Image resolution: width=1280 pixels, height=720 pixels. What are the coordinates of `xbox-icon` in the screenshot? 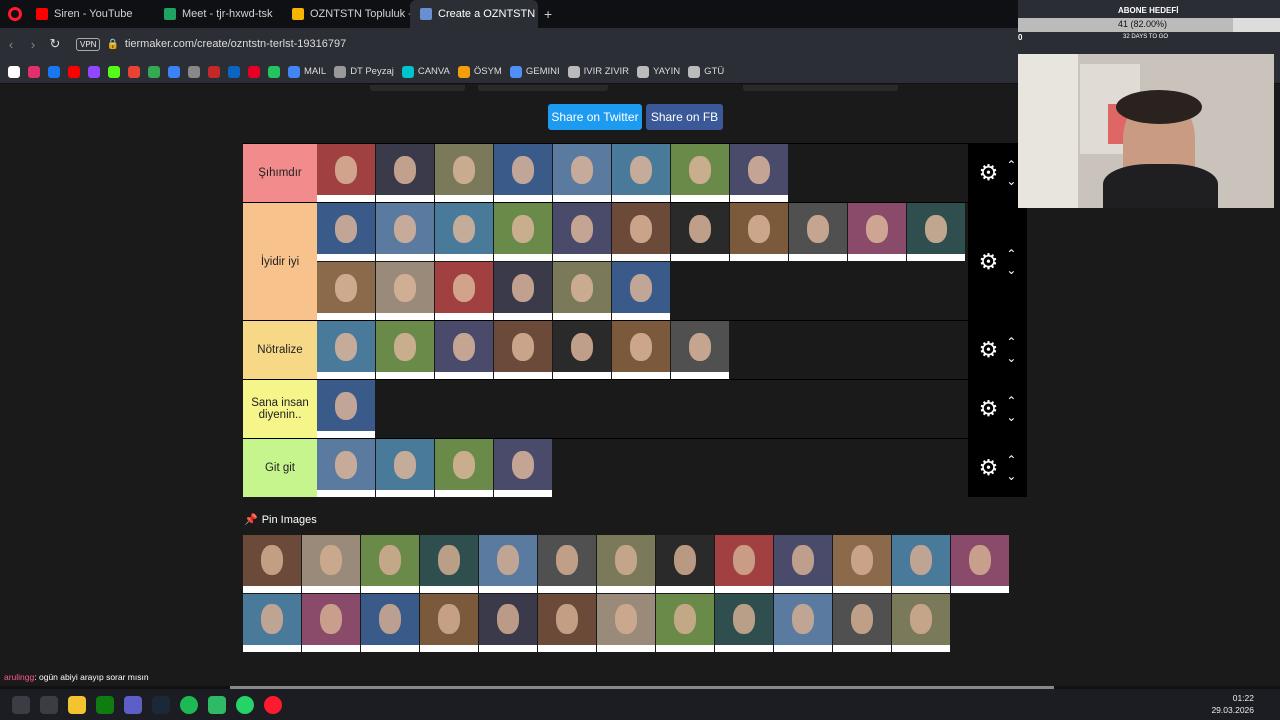 It's located at (105, 704).